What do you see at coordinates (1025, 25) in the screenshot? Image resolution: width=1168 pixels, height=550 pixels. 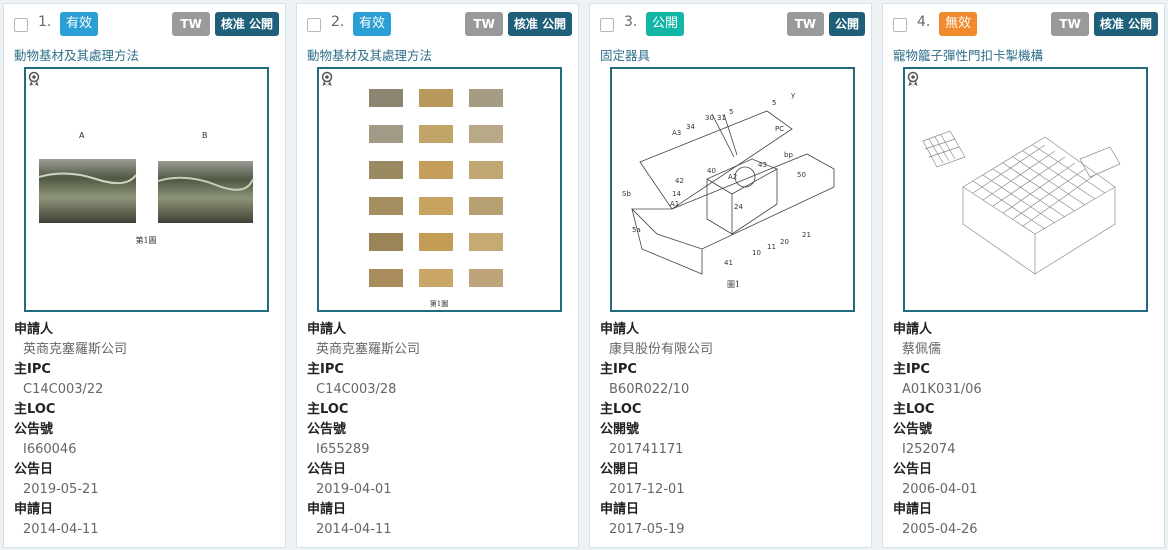 I see `card-header: 4. 無效 TW 核准 公開` at bounding box center [1025, 25].